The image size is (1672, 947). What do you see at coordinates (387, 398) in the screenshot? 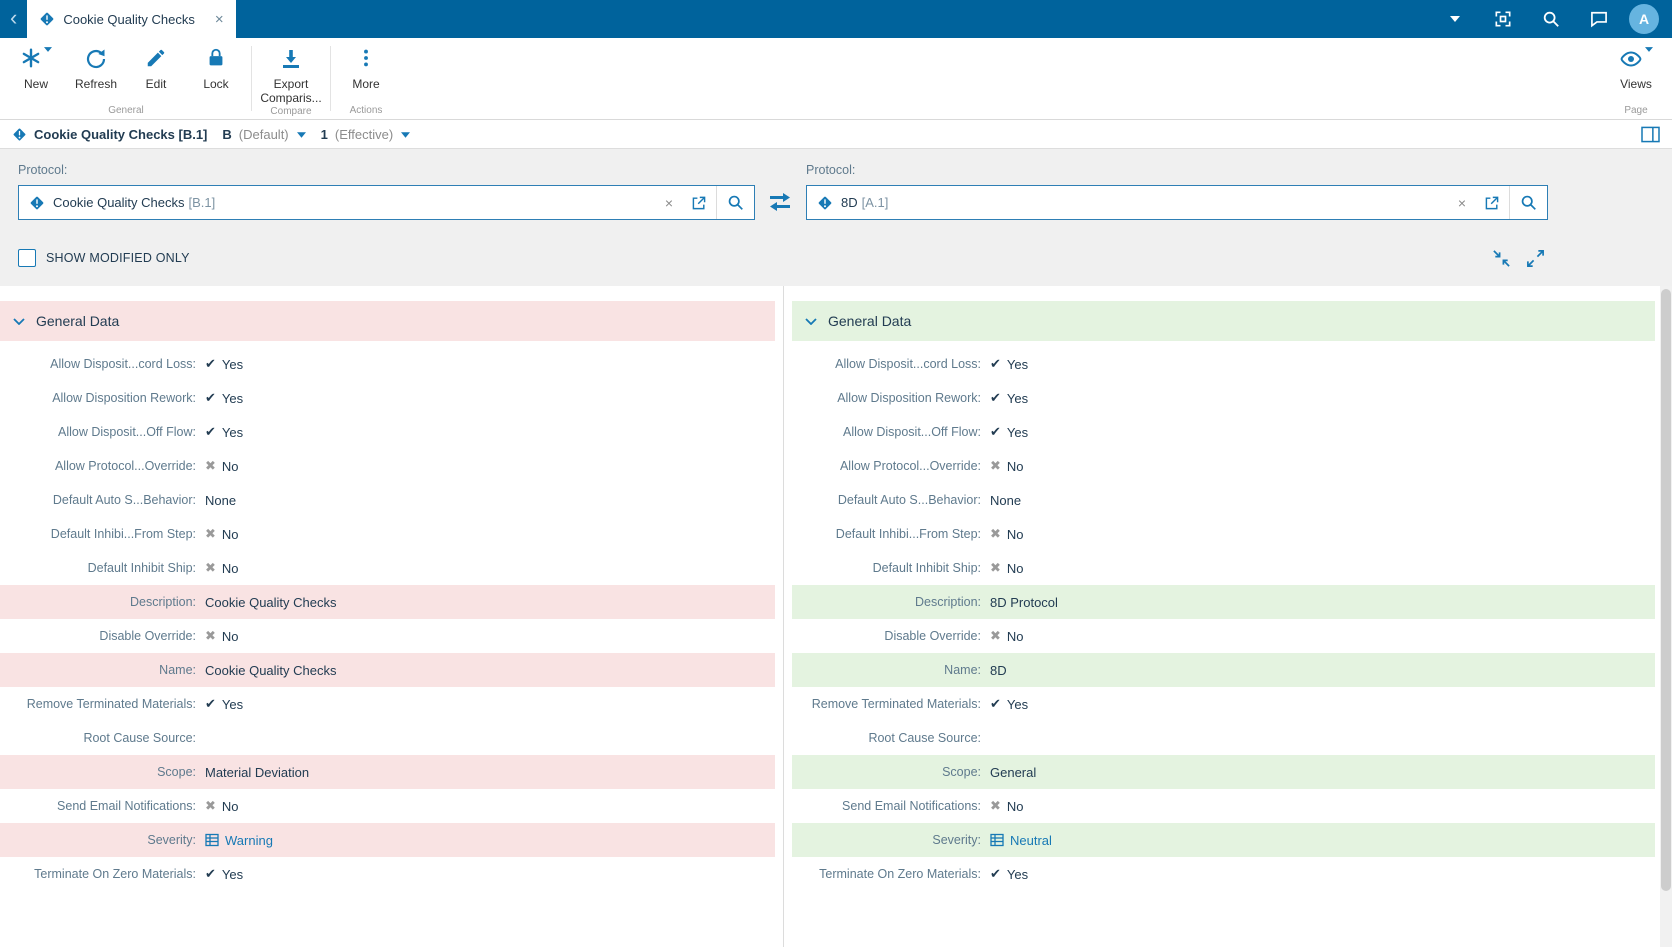
I see `field-row: Allow Disposition Rework: ✔ Yes` at bounding box center [387, 398].